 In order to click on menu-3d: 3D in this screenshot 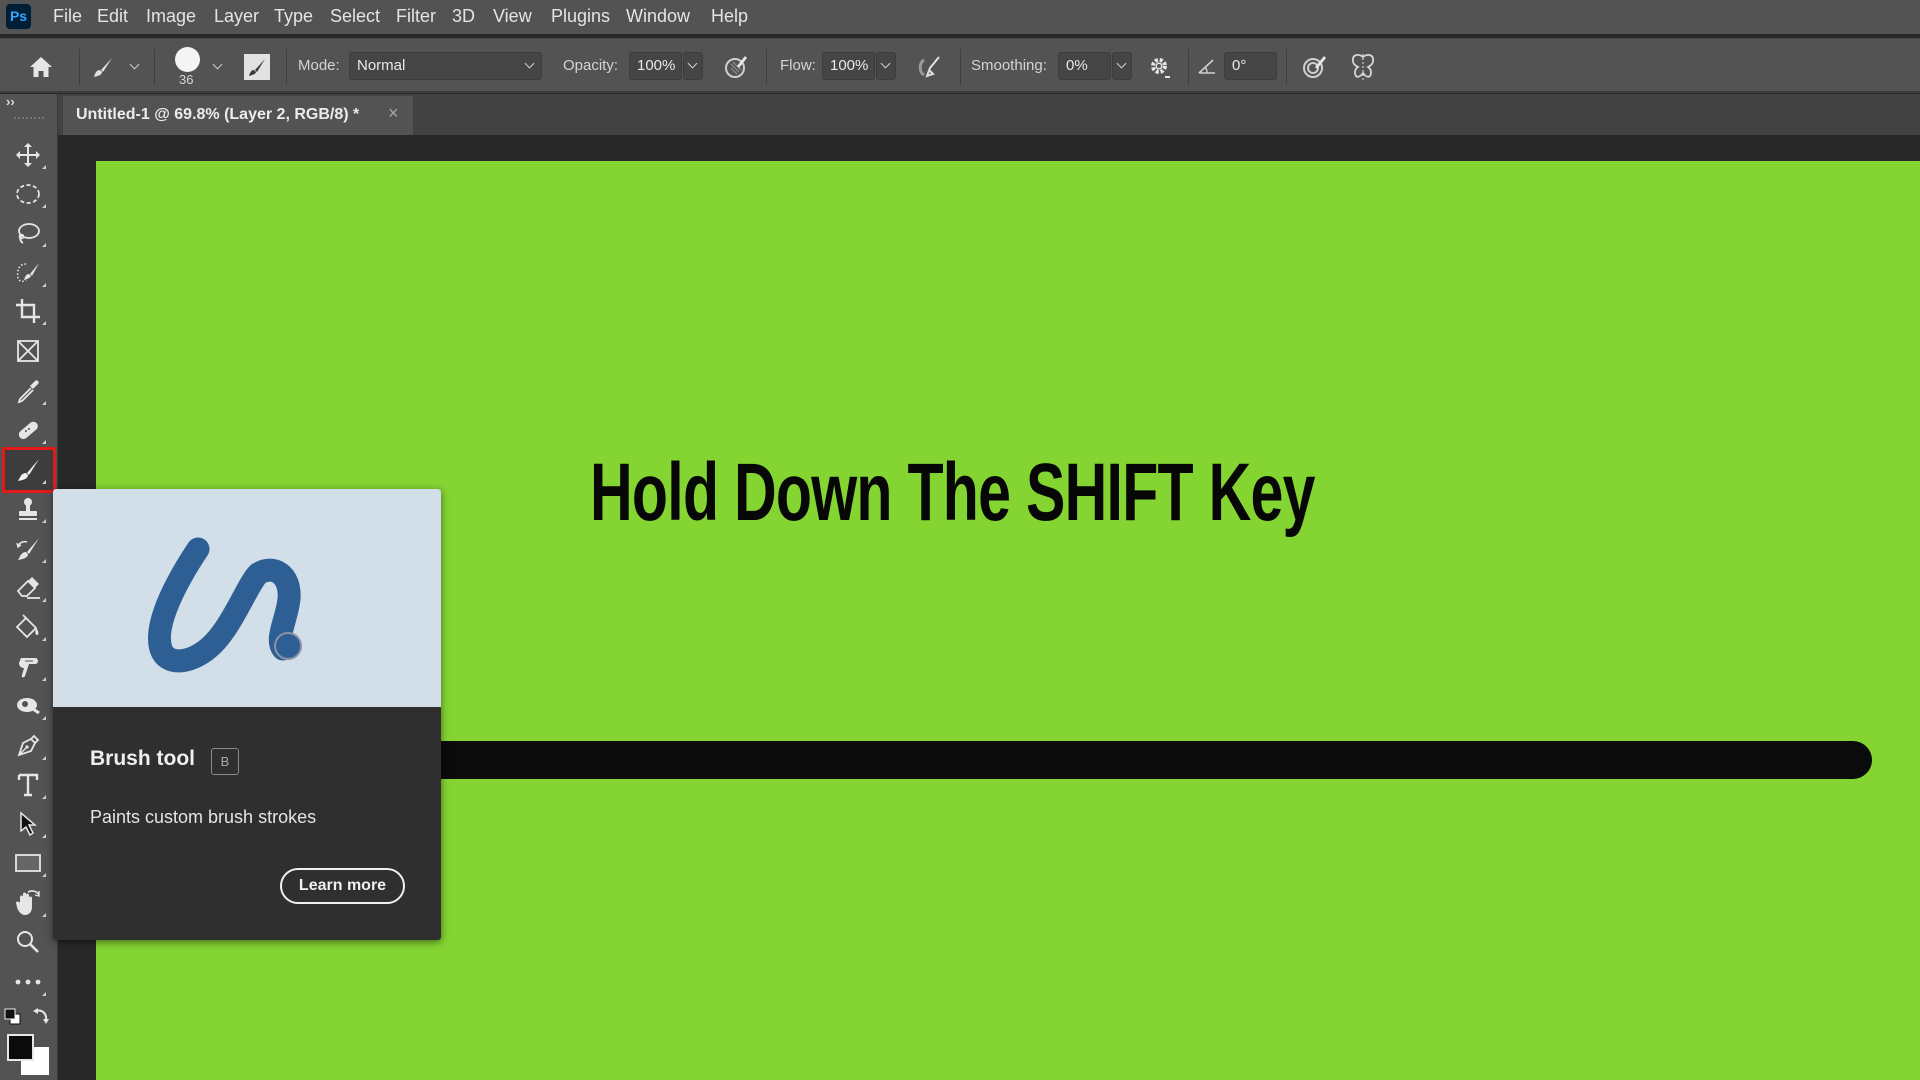, I will do `click(463, 16)`.